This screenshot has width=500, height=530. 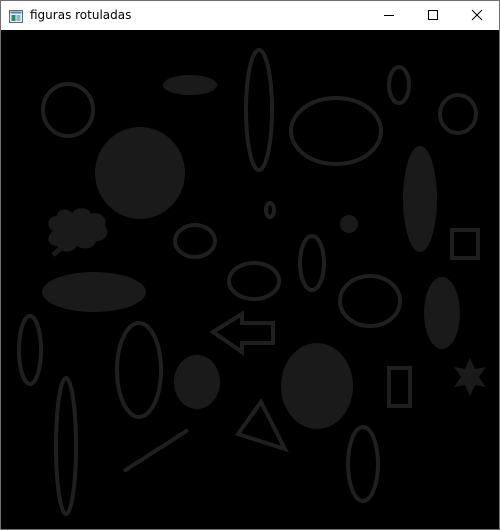 I want to click on tall-narrow-ellipse-outline, so click(x=66, y=446).